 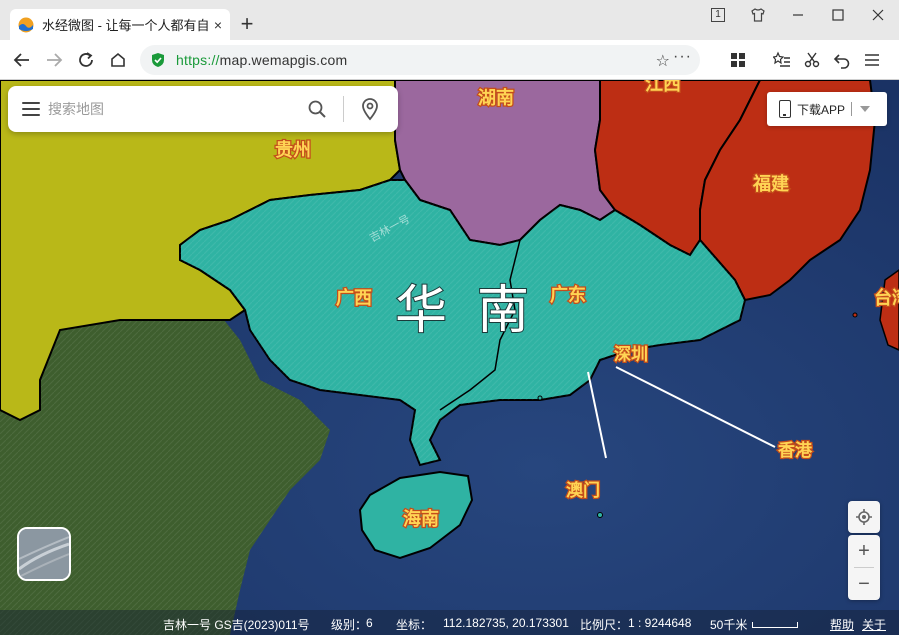 What do you see at coordinates (660, 623) in the screenshot?
I see `scale-value: 1 : 9244648` at bounding box center [660, 623].